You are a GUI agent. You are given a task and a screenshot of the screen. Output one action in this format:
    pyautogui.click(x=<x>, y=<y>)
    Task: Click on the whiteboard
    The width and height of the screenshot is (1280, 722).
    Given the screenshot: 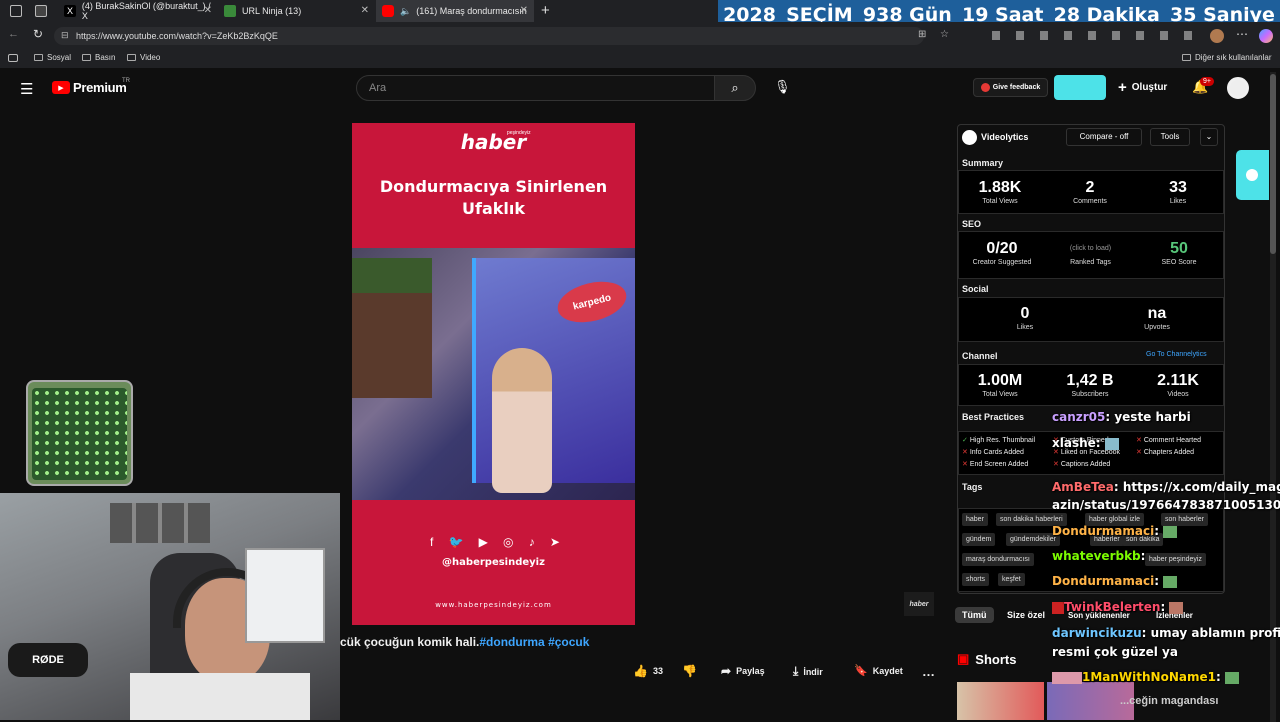 What is the action you would take?
    pyautogui.click(x=285, y=595)
    